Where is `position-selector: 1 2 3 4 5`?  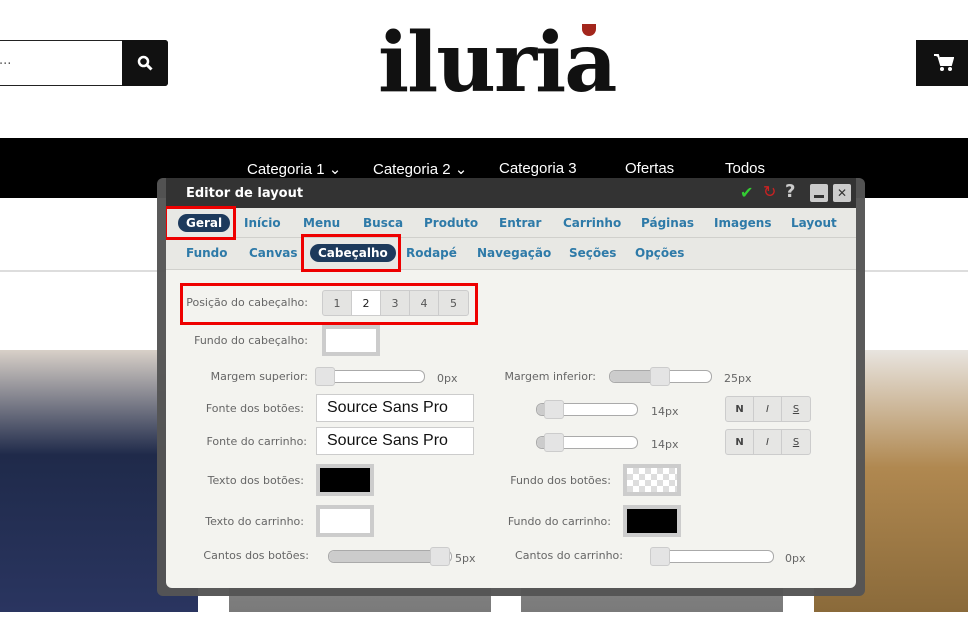
position-selector: 1 2 3 4 5 is located at coordinates (395, 303).